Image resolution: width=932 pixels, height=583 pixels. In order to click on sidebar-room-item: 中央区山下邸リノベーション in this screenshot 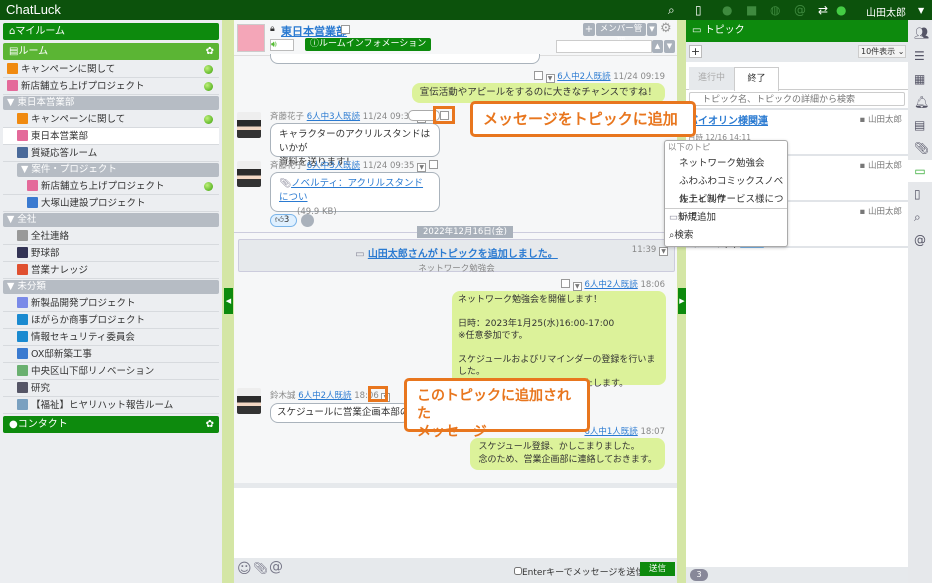, I will do `click(111, 371)`.